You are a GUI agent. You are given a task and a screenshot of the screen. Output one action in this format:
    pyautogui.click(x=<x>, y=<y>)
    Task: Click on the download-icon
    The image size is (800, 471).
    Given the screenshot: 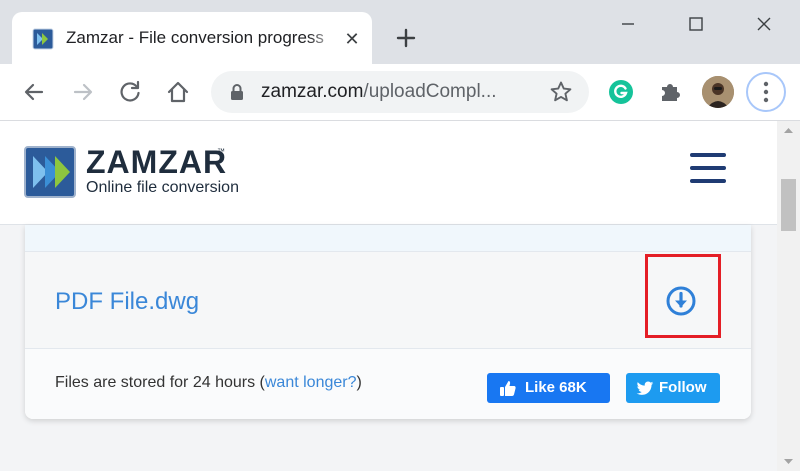 What is the action you would take?
    pyautogui.click(x=681, y=301)
    